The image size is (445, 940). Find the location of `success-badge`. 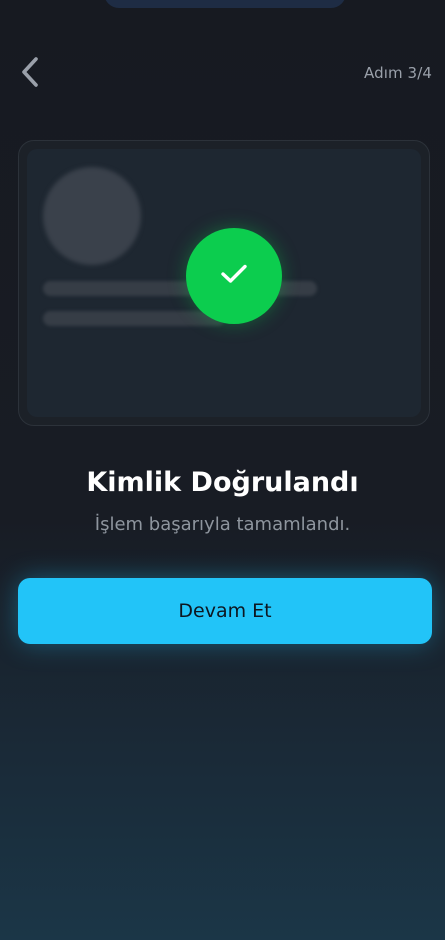

success-badge is located at coordinates (234, 276).